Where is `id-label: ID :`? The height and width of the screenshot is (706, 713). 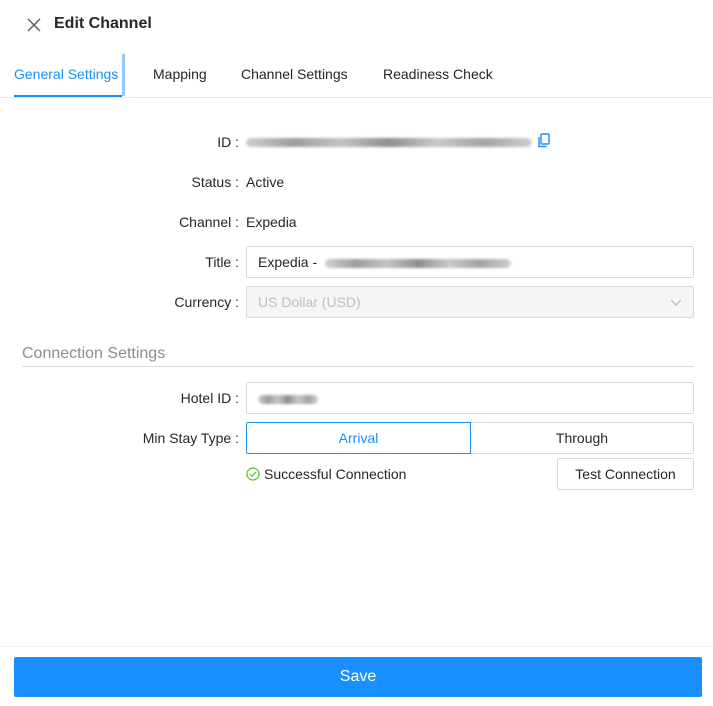 id-label: ID : is located at coordinates (228, 142).